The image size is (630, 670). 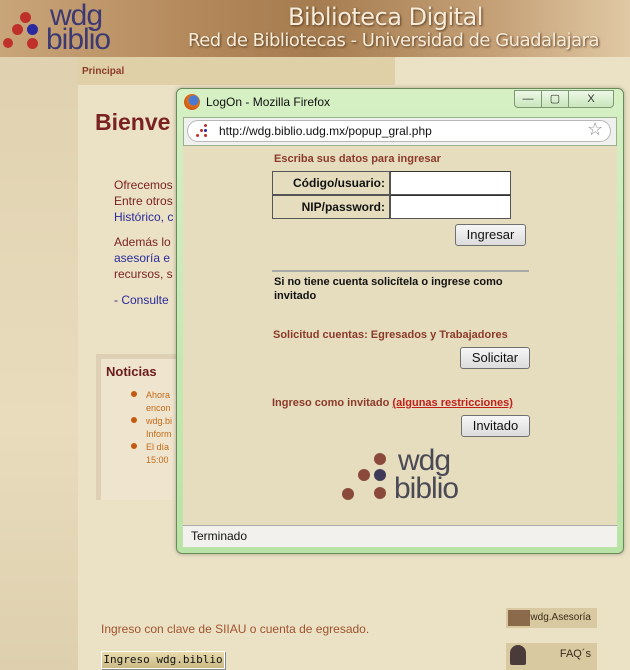 I want to click on faqs-link: FAQ´s, so click(x=551, y=656).